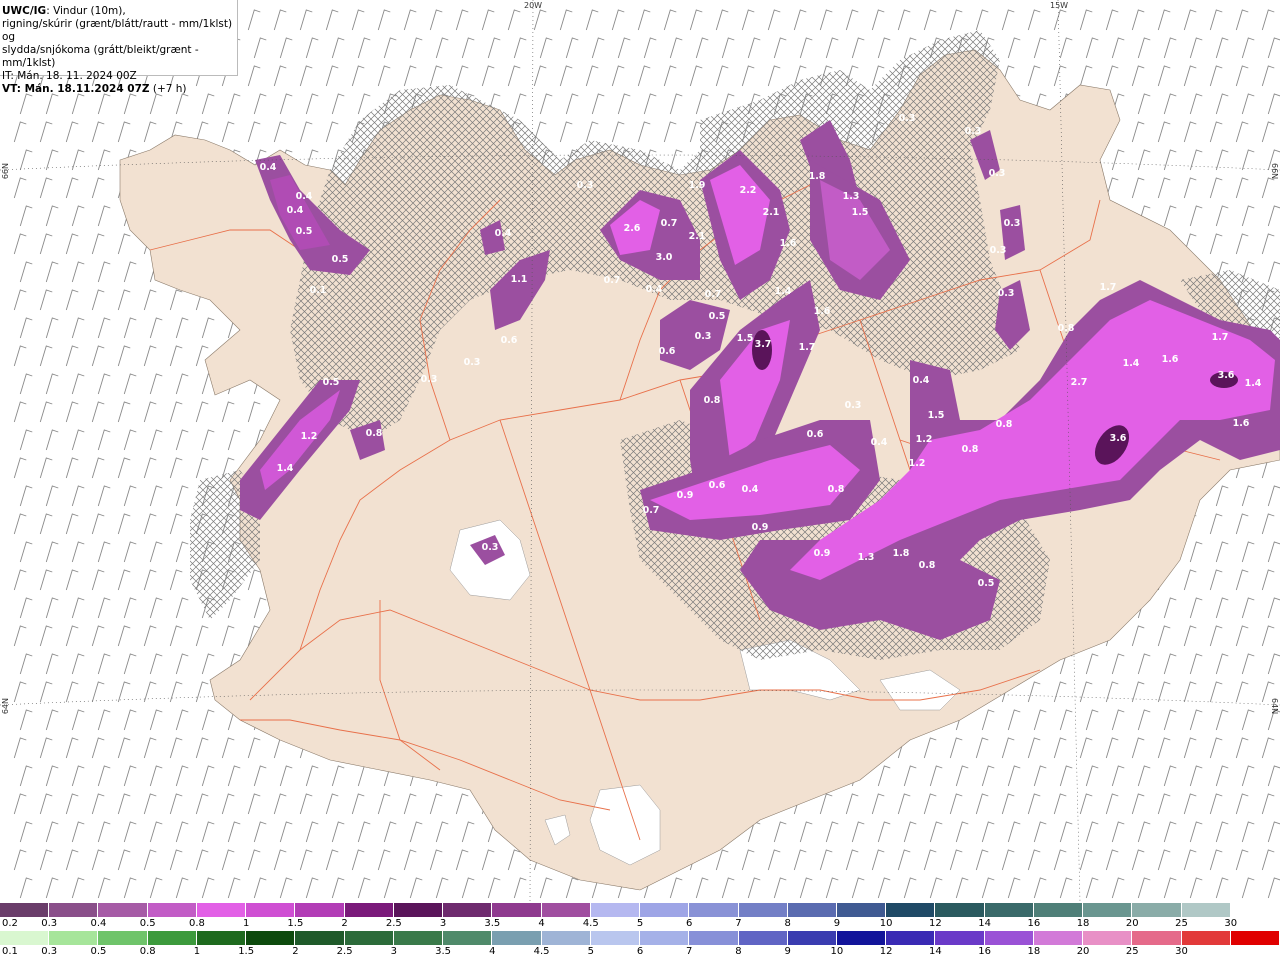 The height and width of the screenshot is (960, 1280). I want to click on lon-label-15w: 15W, so click(1059, 5).